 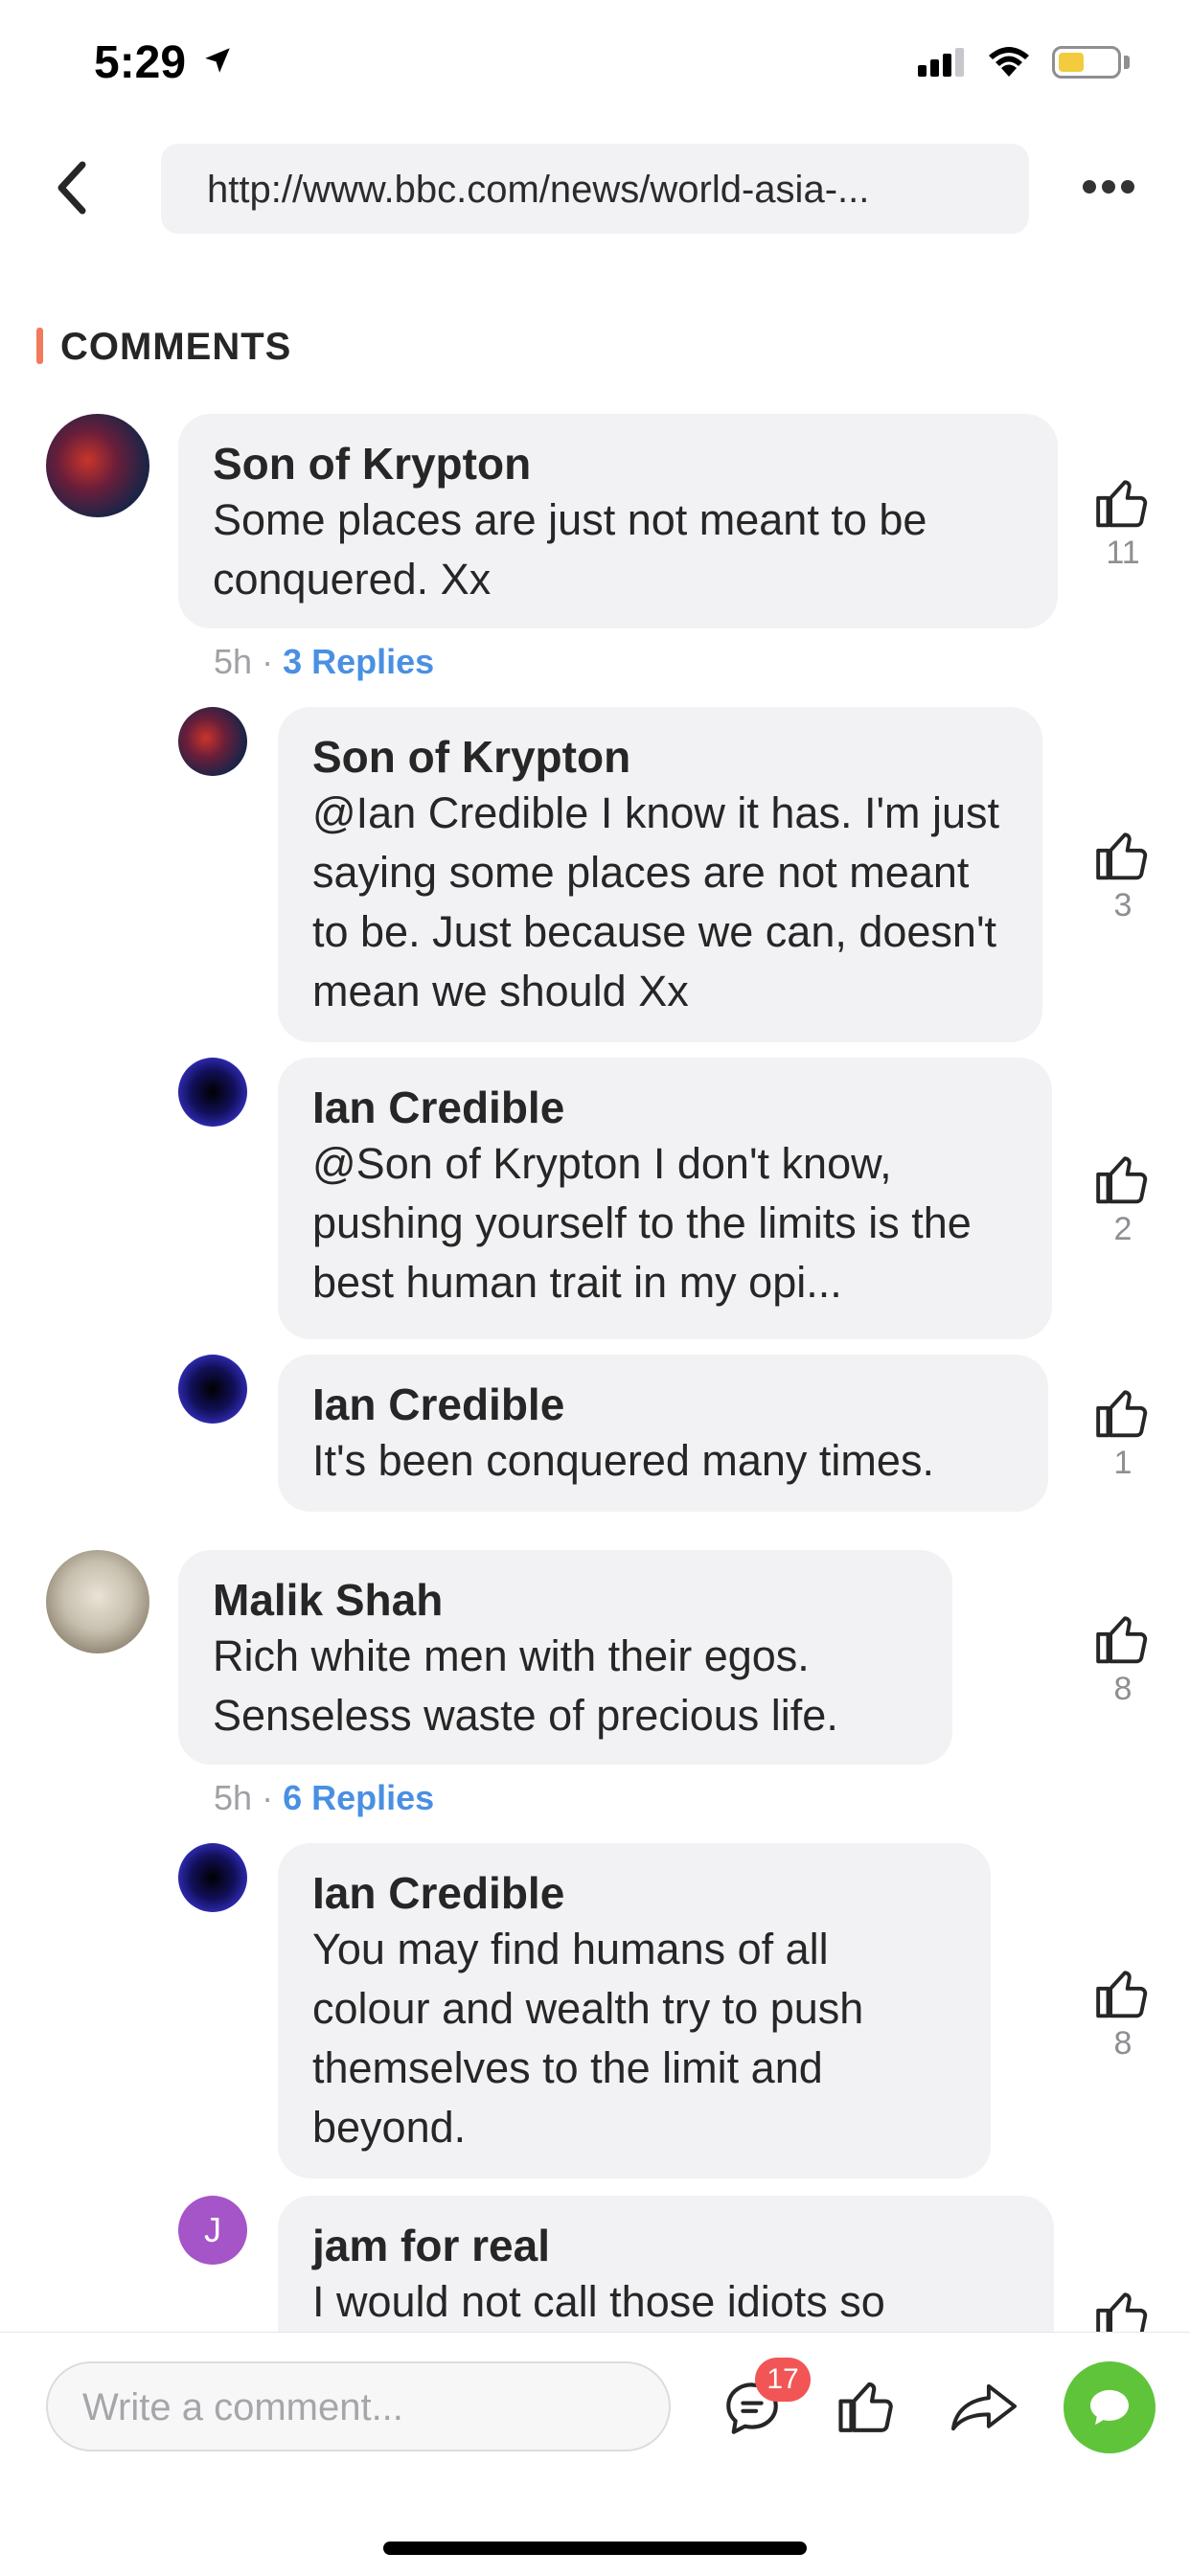 I want to click on section-title: COMMENTS, so click(x=176, y=347).